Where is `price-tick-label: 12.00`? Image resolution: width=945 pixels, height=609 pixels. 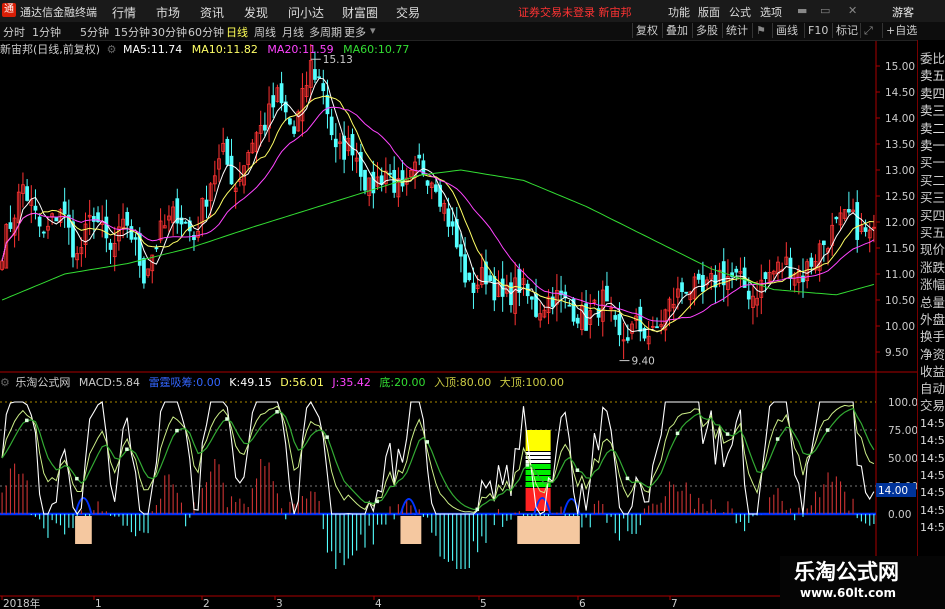
price-tick-label: 12.00 is located at coordinates (900, 223).